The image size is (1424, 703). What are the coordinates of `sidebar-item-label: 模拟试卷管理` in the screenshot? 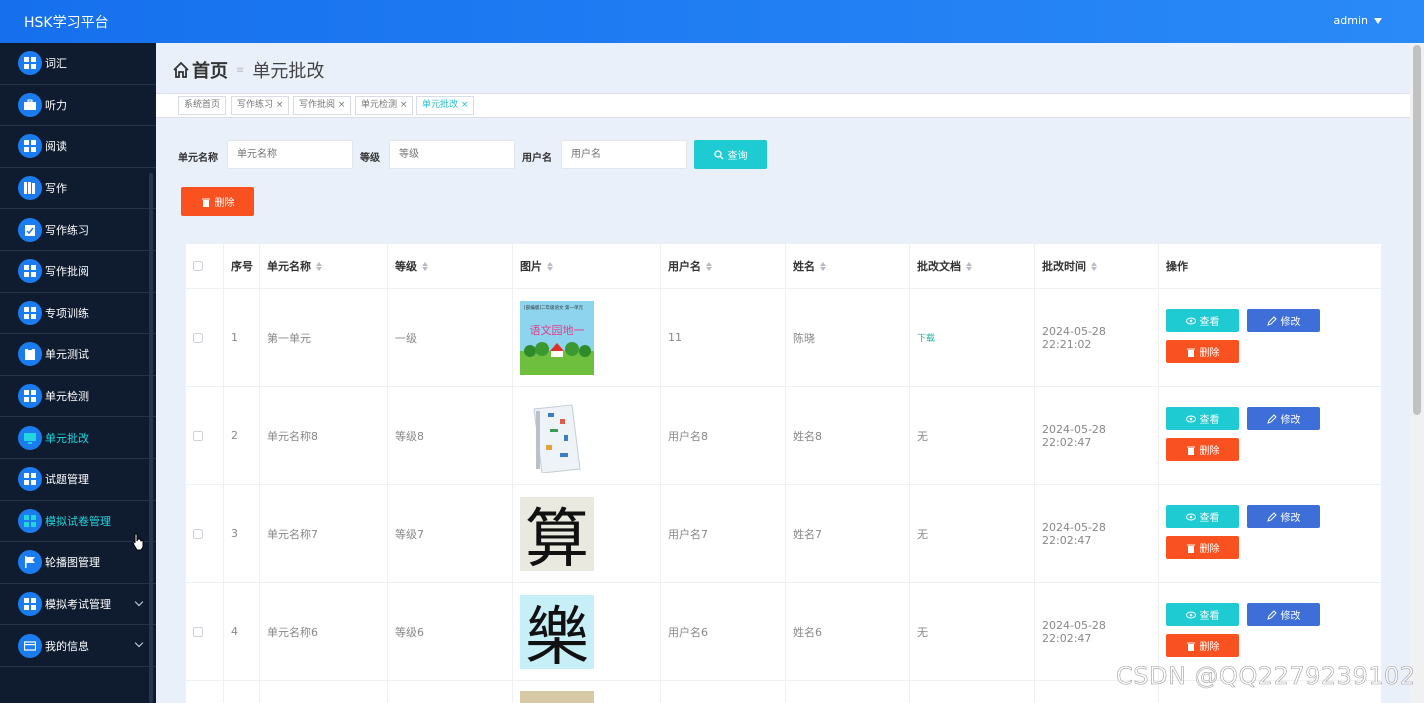 It's located at (78, 521).